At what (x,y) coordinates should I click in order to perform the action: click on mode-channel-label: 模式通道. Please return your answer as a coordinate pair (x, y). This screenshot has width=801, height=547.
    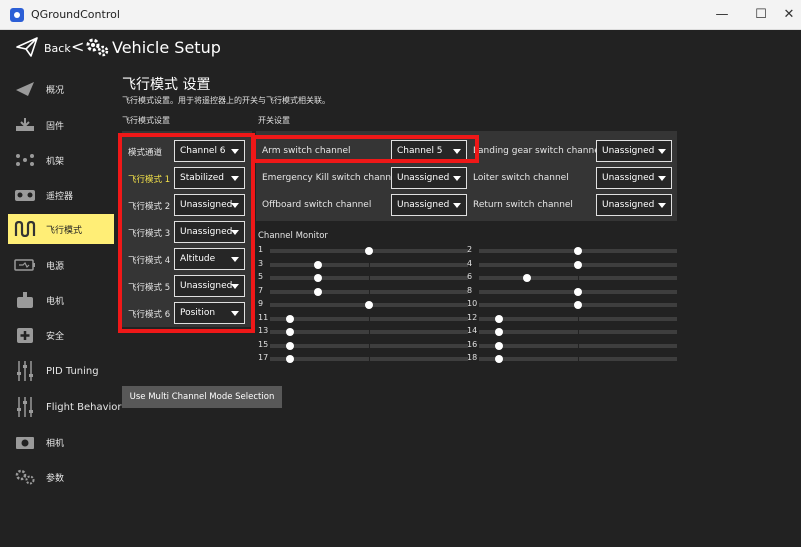
    Looking at the image, I should click on (145, 153).